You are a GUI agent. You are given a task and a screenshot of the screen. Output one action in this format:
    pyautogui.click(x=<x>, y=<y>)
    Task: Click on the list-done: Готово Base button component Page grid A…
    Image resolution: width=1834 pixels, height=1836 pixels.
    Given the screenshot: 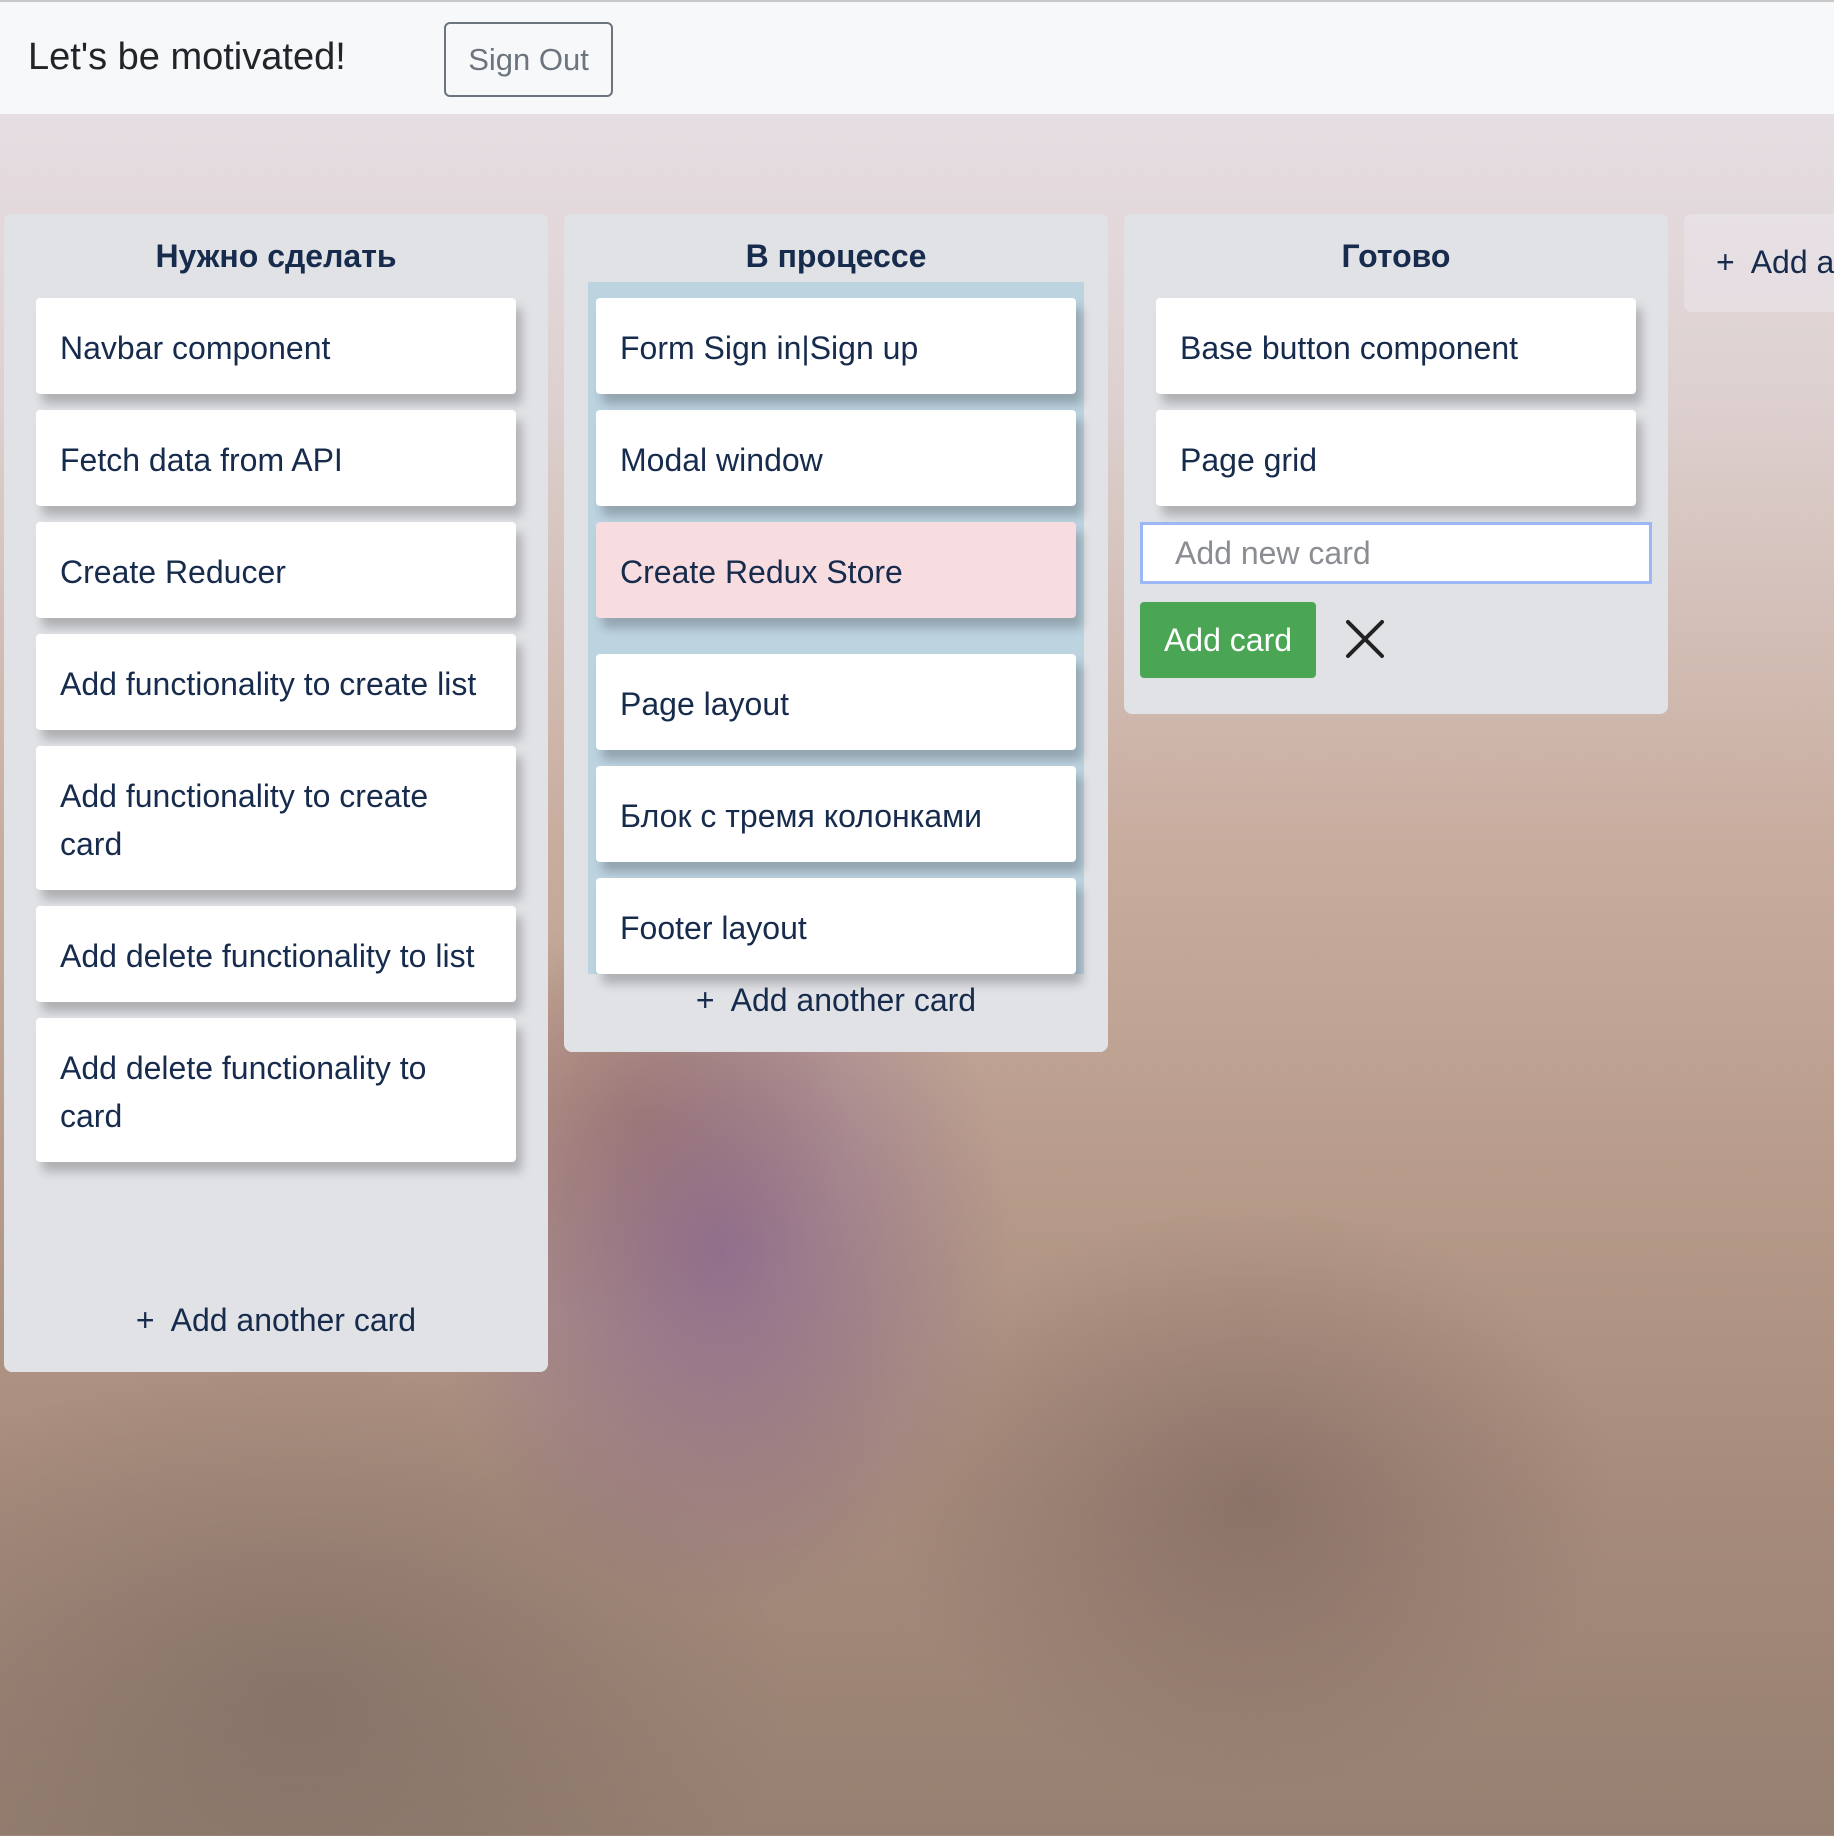 What is the action you would take?
    pyautogui.click(x=1396, y=464)
    